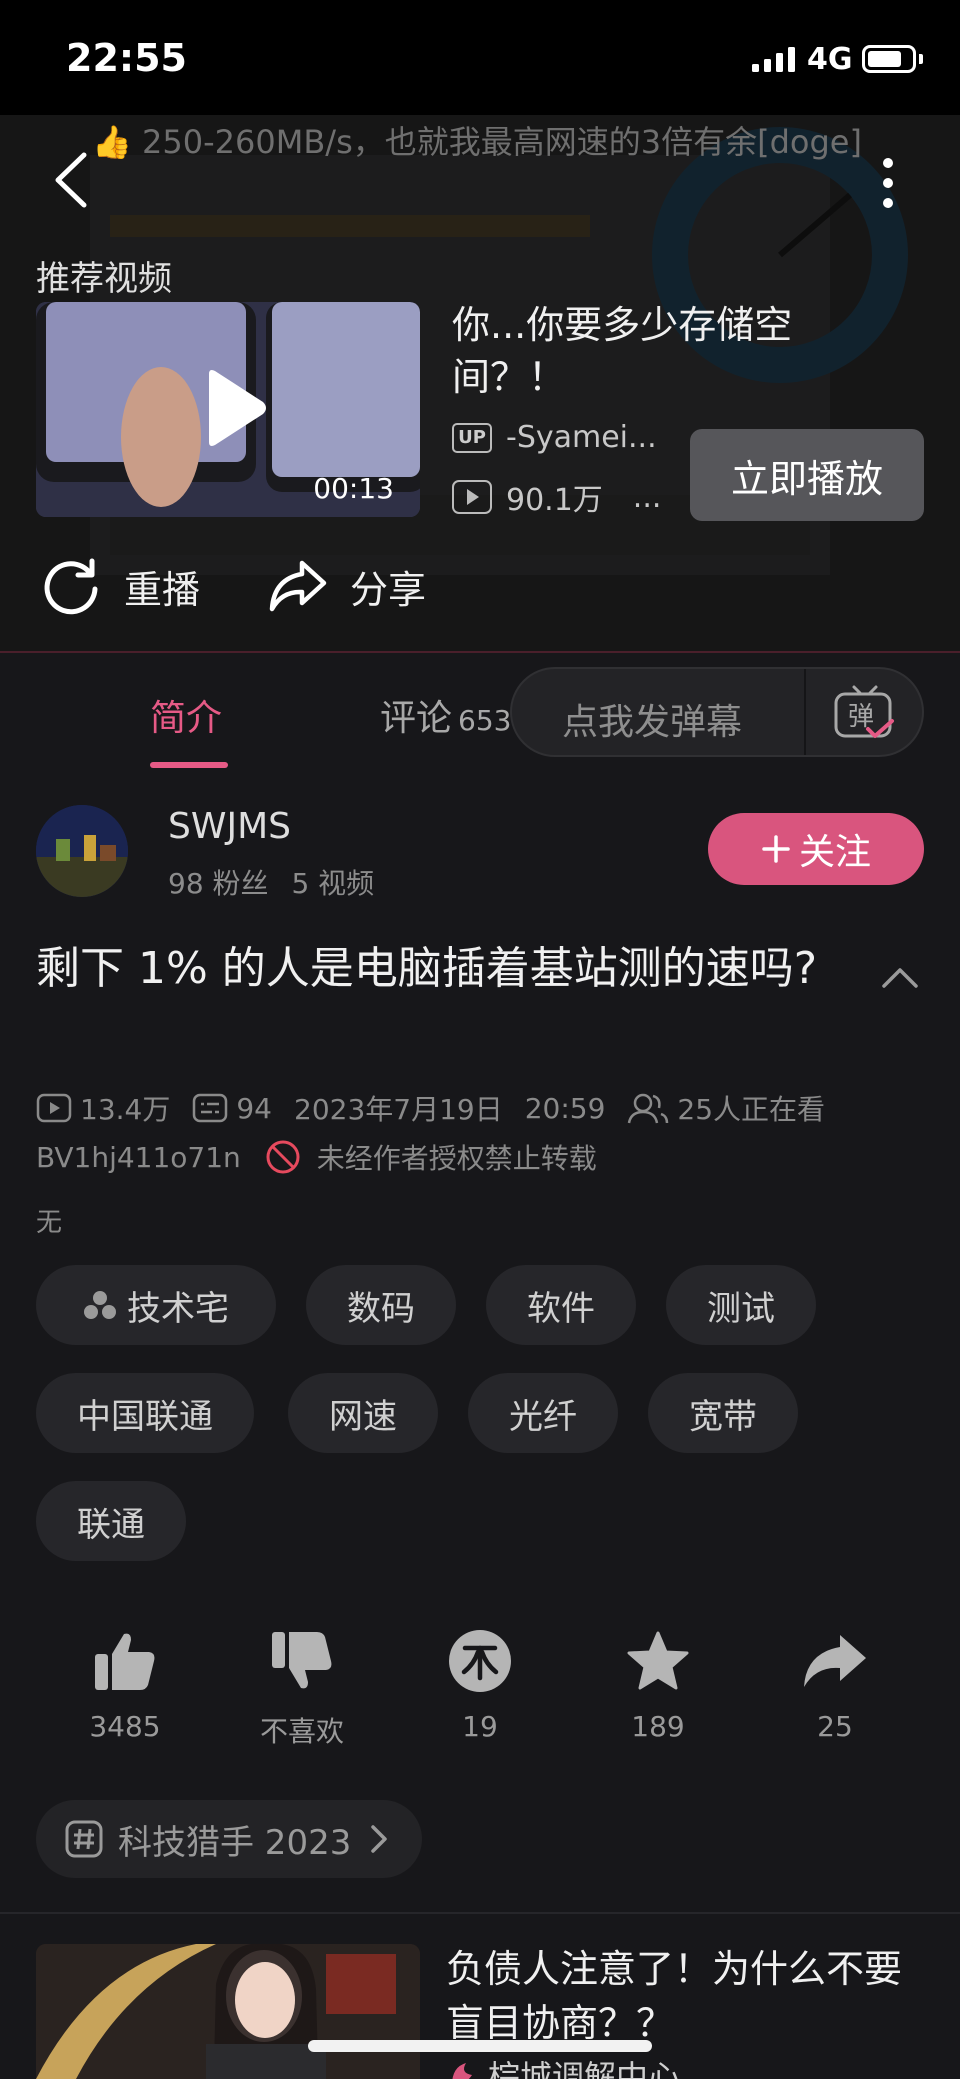 The width and height of the screenshot is (960, 2079). I want to click on coin-icon, so click(480, 1661).